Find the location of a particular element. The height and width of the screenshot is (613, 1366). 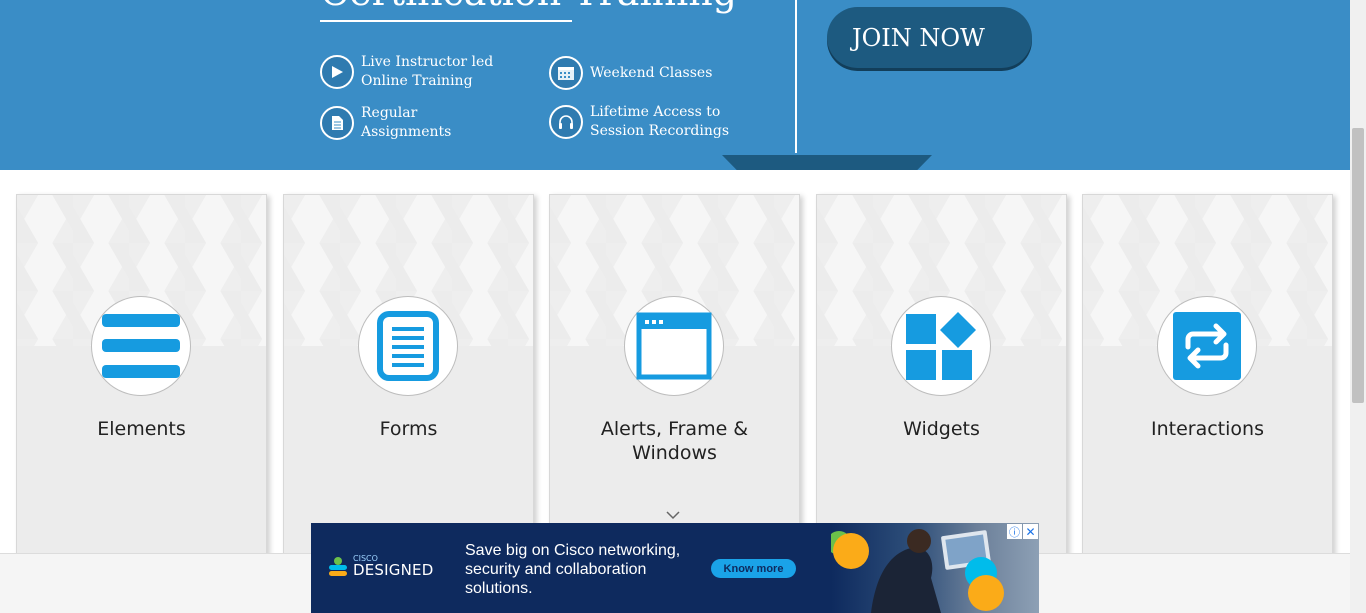

calendar-icon is located at coordinates (566, 73).